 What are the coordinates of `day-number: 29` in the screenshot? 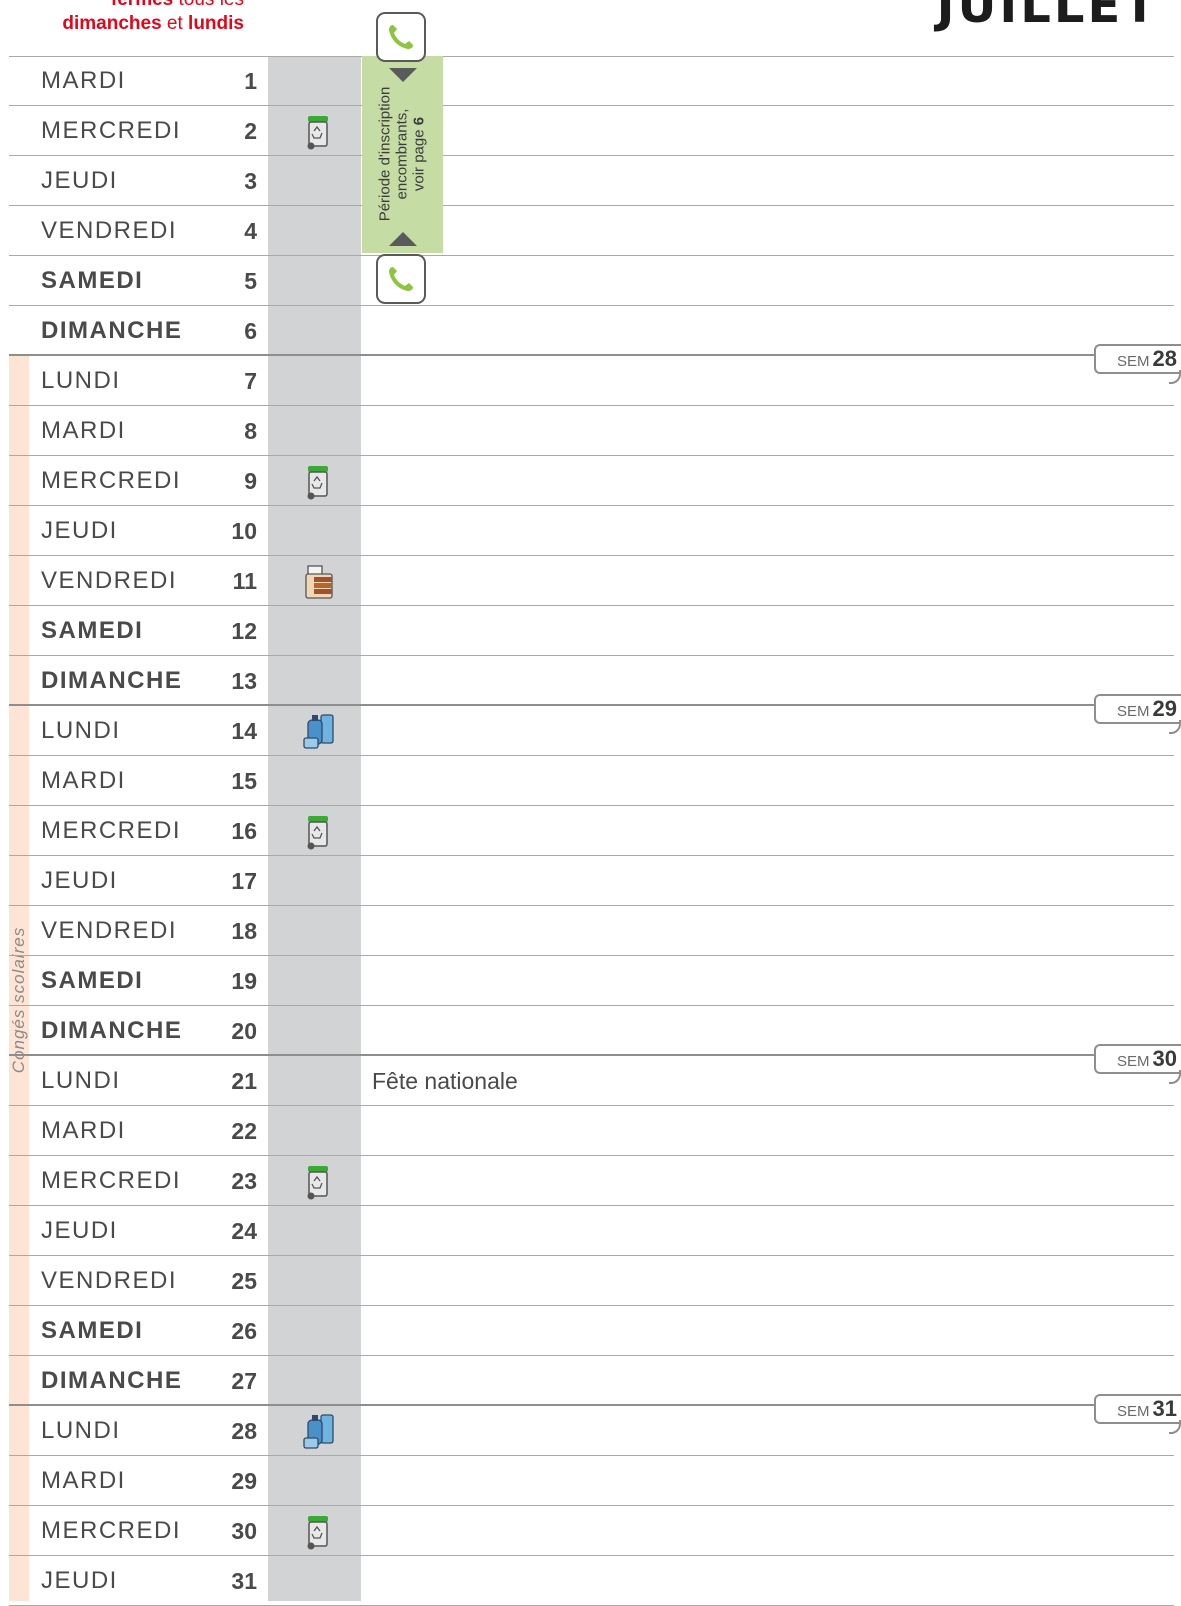 It's located at (244, 1481).